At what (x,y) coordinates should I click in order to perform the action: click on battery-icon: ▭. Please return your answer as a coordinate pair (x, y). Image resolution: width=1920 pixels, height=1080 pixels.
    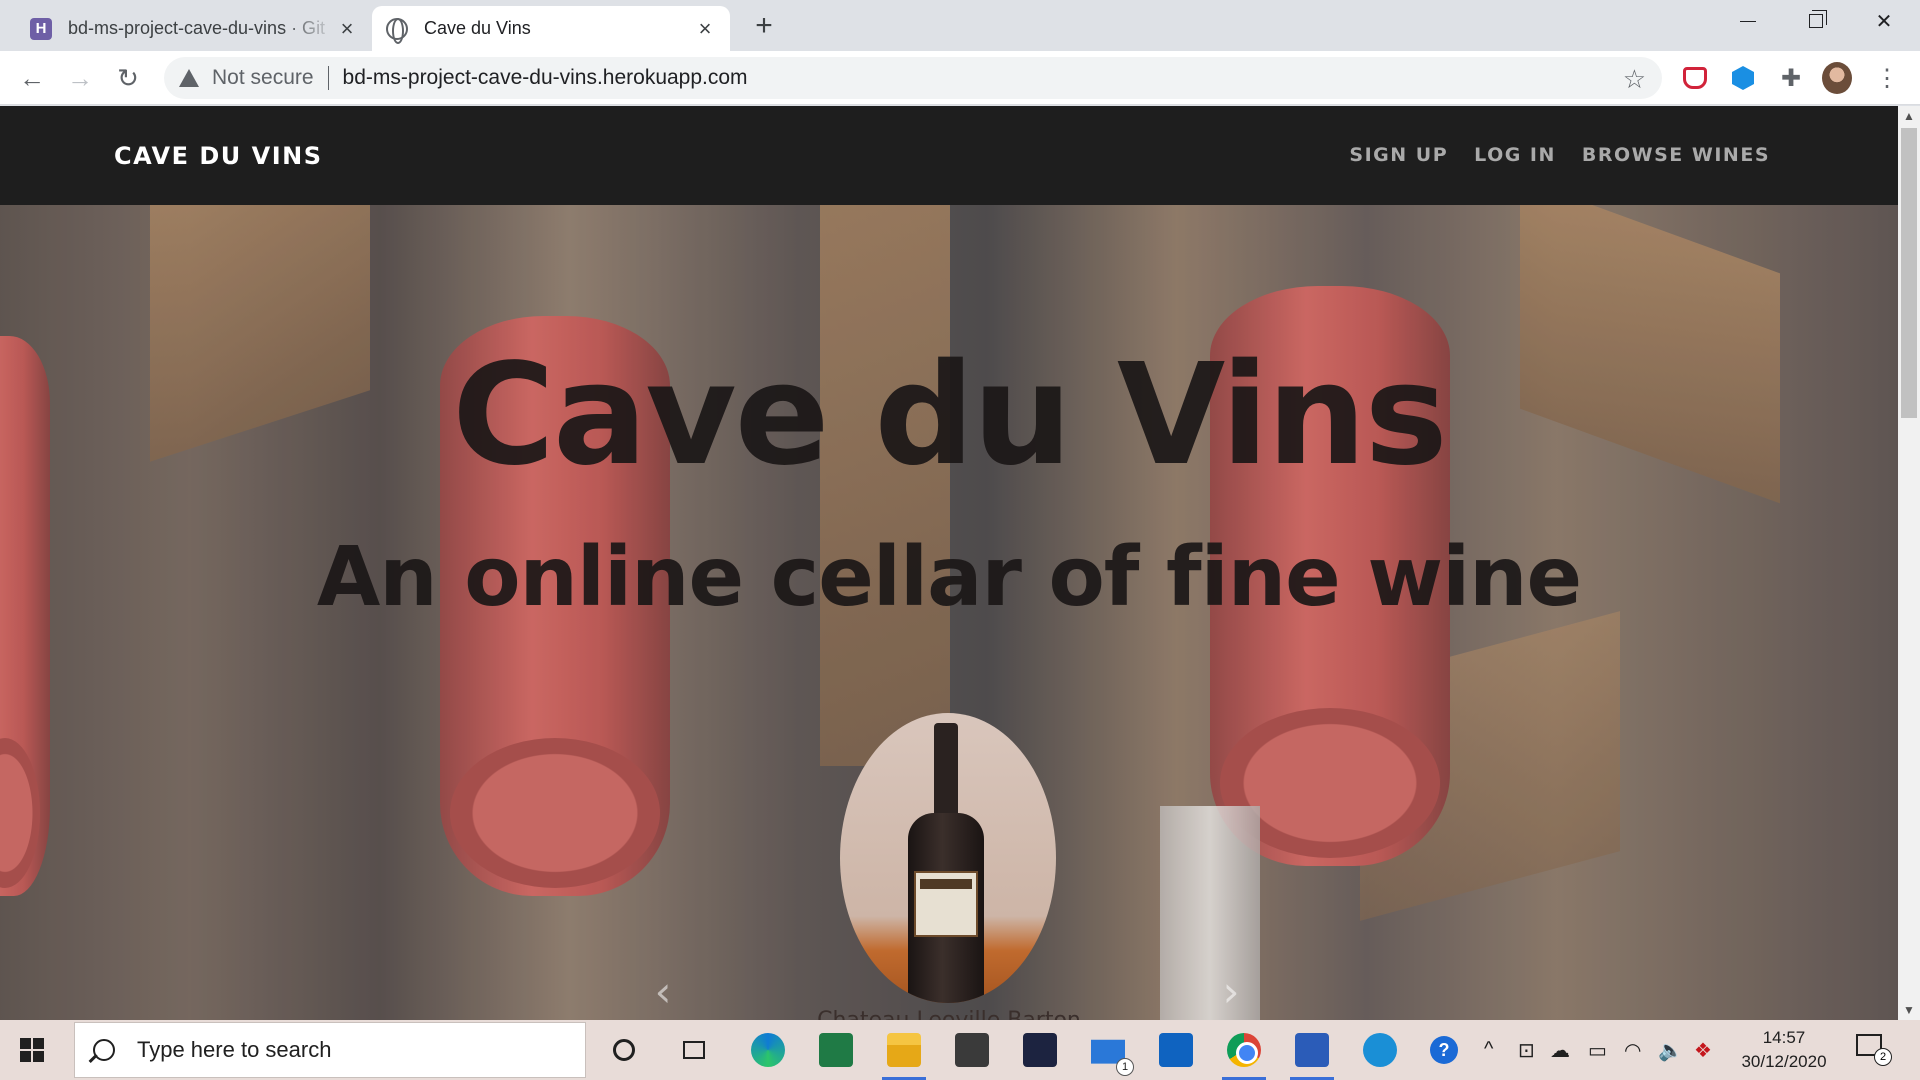
    Looking at the image, I should click on (1597, 1050).